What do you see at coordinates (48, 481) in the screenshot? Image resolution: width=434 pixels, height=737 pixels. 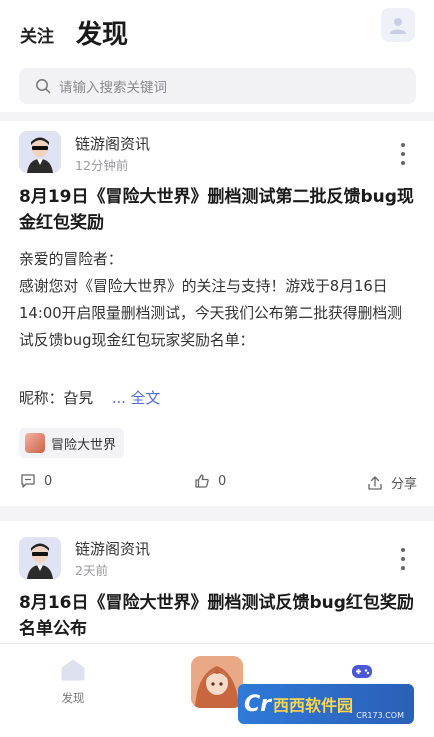 I see `comment-count: 0` at bounding box center [48, 481].